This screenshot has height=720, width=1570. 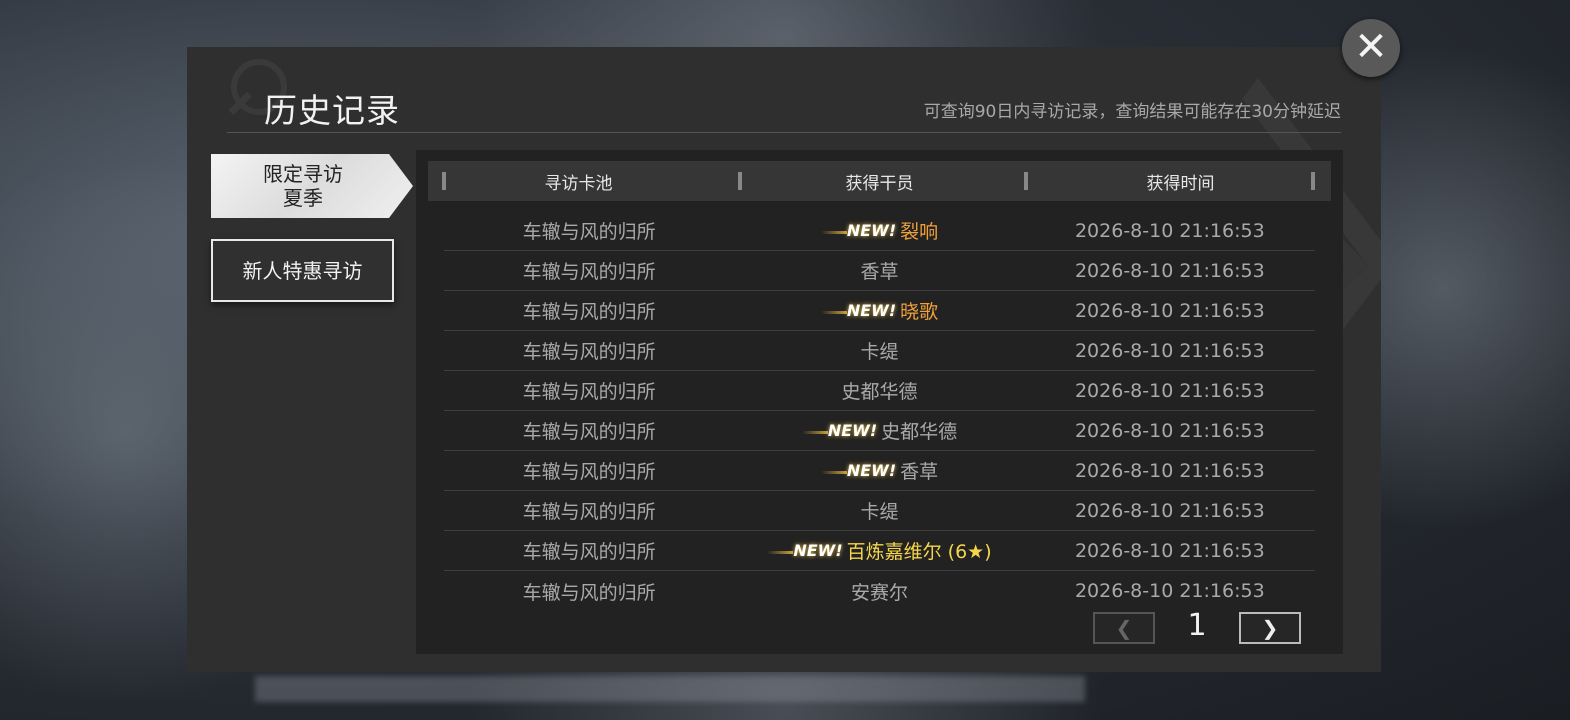 I want to click on close-icon: ✕, so click(x=1371, y=47).